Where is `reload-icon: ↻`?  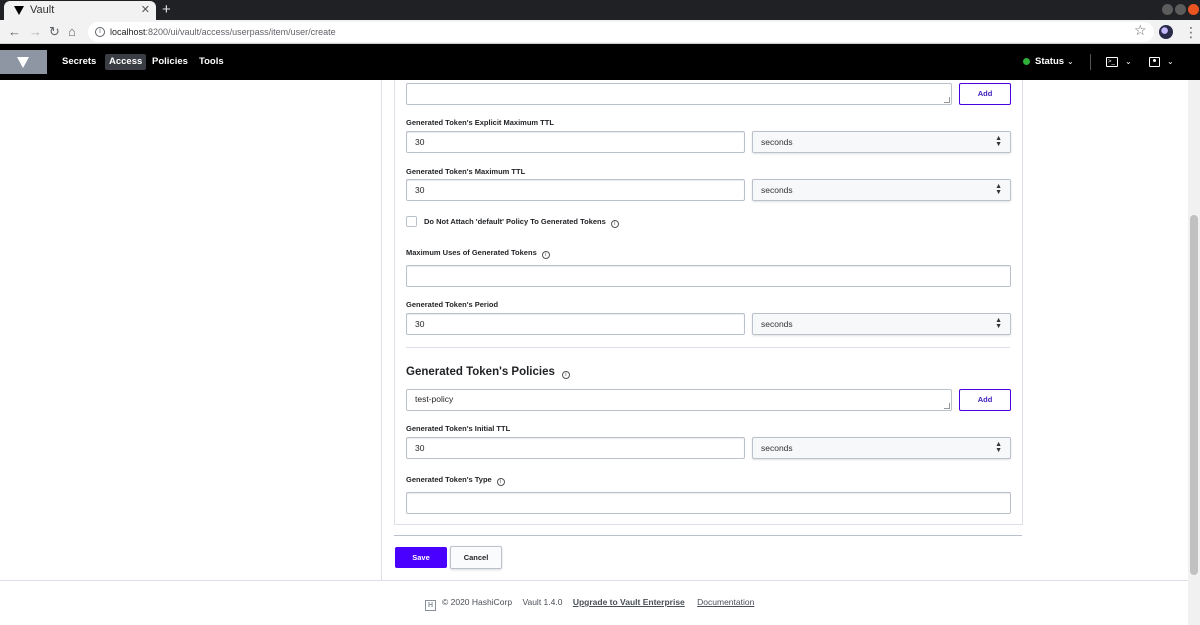
reload-icon: ↻ is located at coordinates (54, 32).